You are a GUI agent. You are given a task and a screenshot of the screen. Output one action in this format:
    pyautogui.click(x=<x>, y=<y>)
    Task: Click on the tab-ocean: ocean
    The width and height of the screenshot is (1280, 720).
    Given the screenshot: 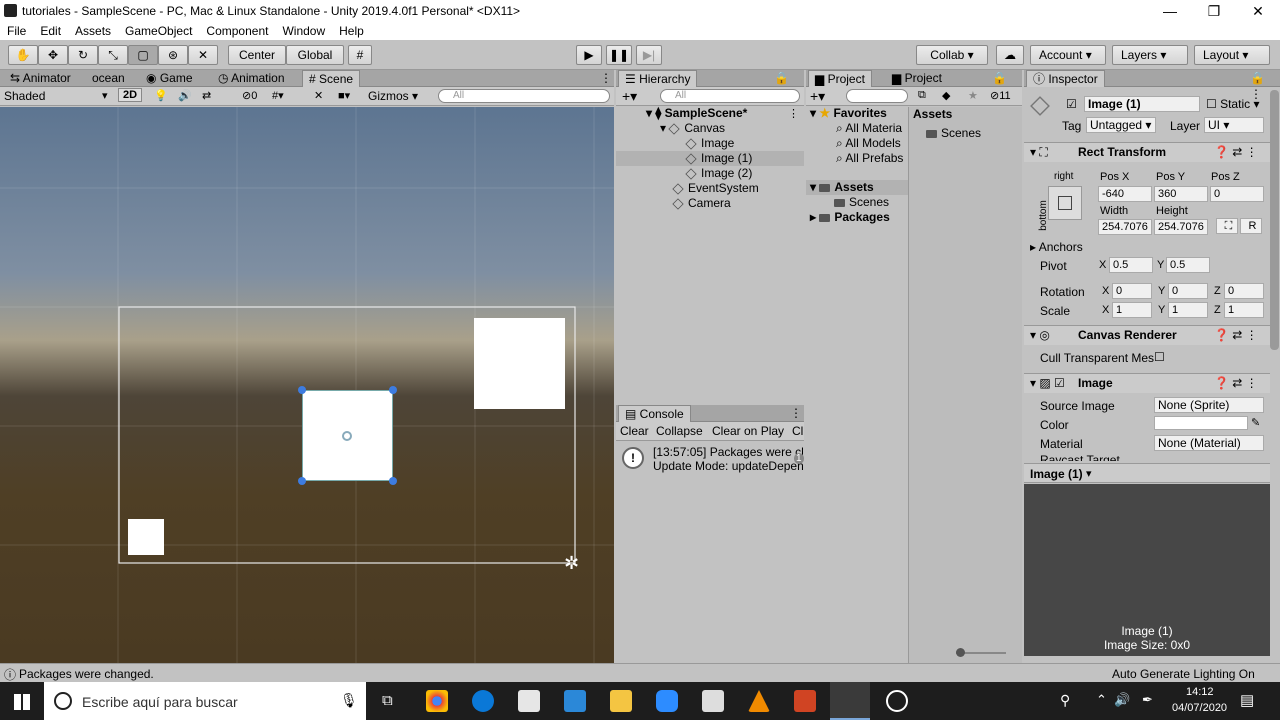 What is the action you would take?
    pyautogui.click(x=108, y=78)
    